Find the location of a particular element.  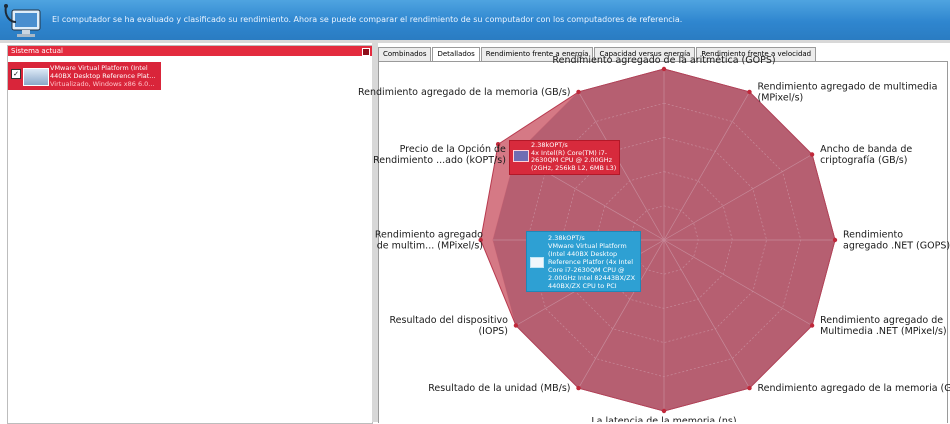

axis-label: La latencia de la memoria (ns) is located at coordinates (663, 419).